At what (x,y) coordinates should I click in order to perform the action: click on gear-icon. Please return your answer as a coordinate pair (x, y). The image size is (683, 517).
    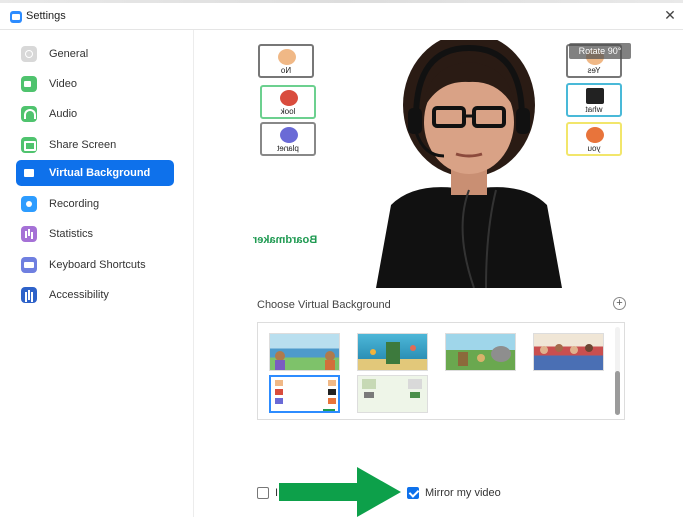
    Looking at the image, I should click on (29, 54).